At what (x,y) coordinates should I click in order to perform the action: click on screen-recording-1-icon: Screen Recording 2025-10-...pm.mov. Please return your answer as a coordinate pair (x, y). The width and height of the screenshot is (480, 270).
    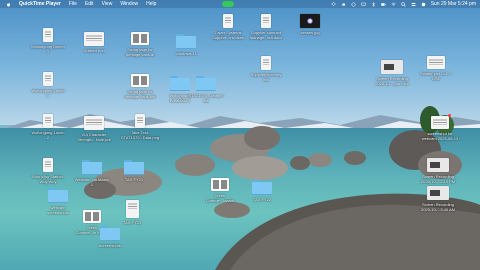
    Looking at the image, I should click on (392, 73).